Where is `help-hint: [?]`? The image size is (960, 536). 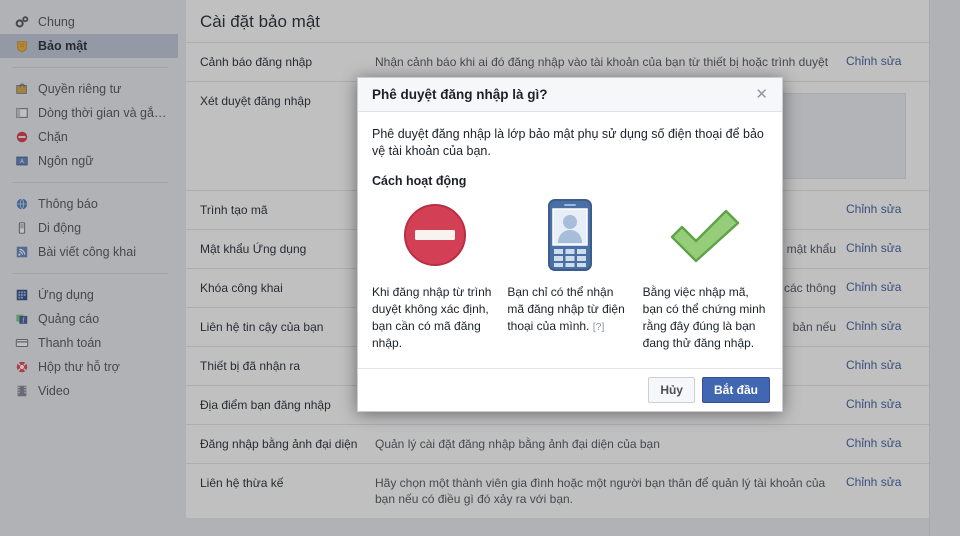
help-hint: [?] is located at coordinates (599, 327).